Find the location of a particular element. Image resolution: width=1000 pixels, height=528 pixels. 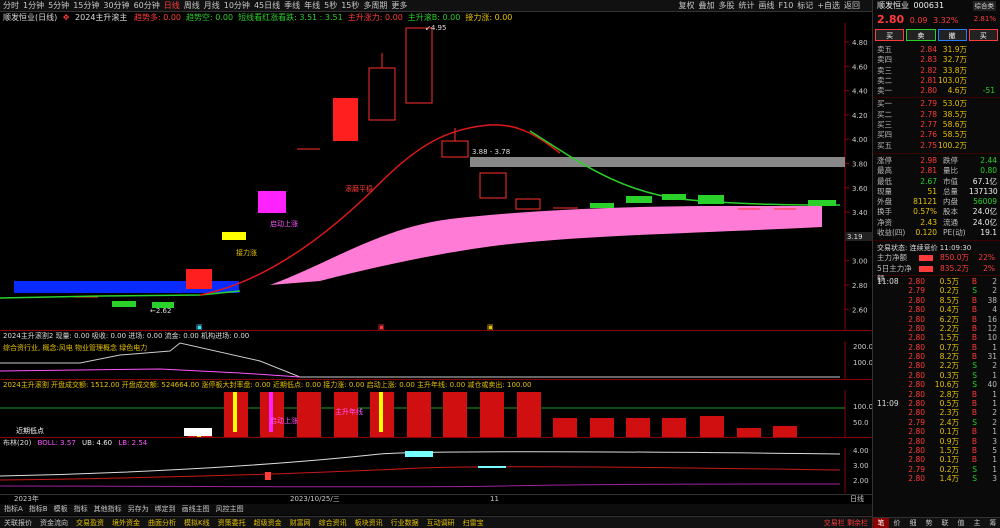

toolbar-item: 画线 is located at coordinates (767, 5).